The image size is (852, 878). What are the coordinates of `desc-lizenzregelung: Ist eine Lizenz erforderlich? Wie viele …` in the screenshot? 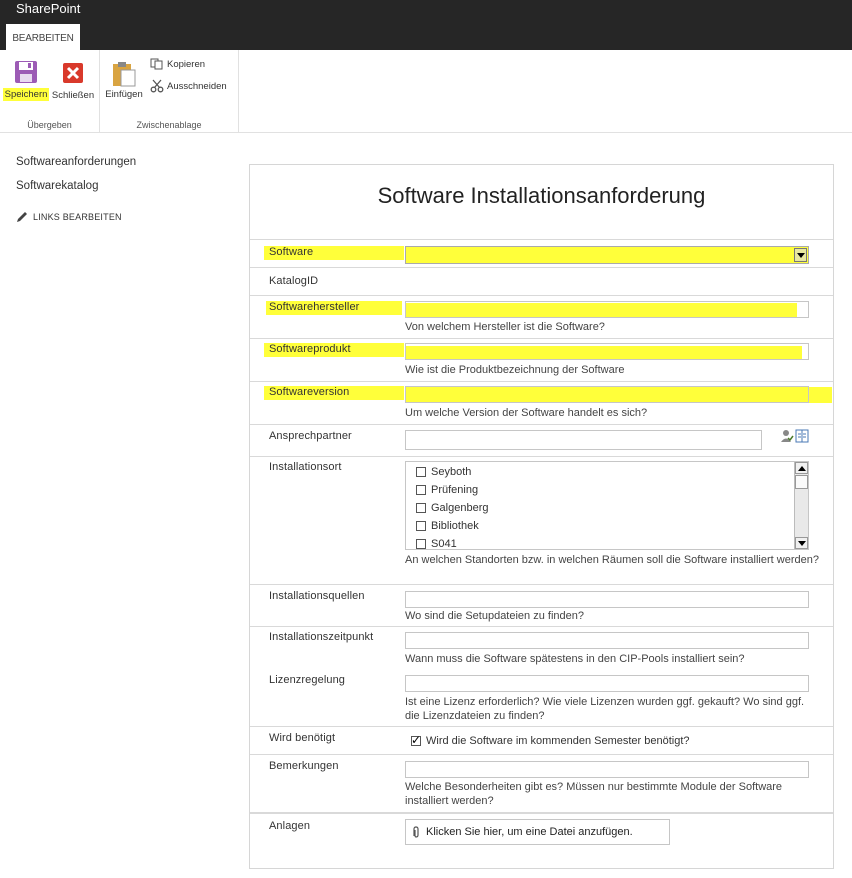 It's located at (605, 709).